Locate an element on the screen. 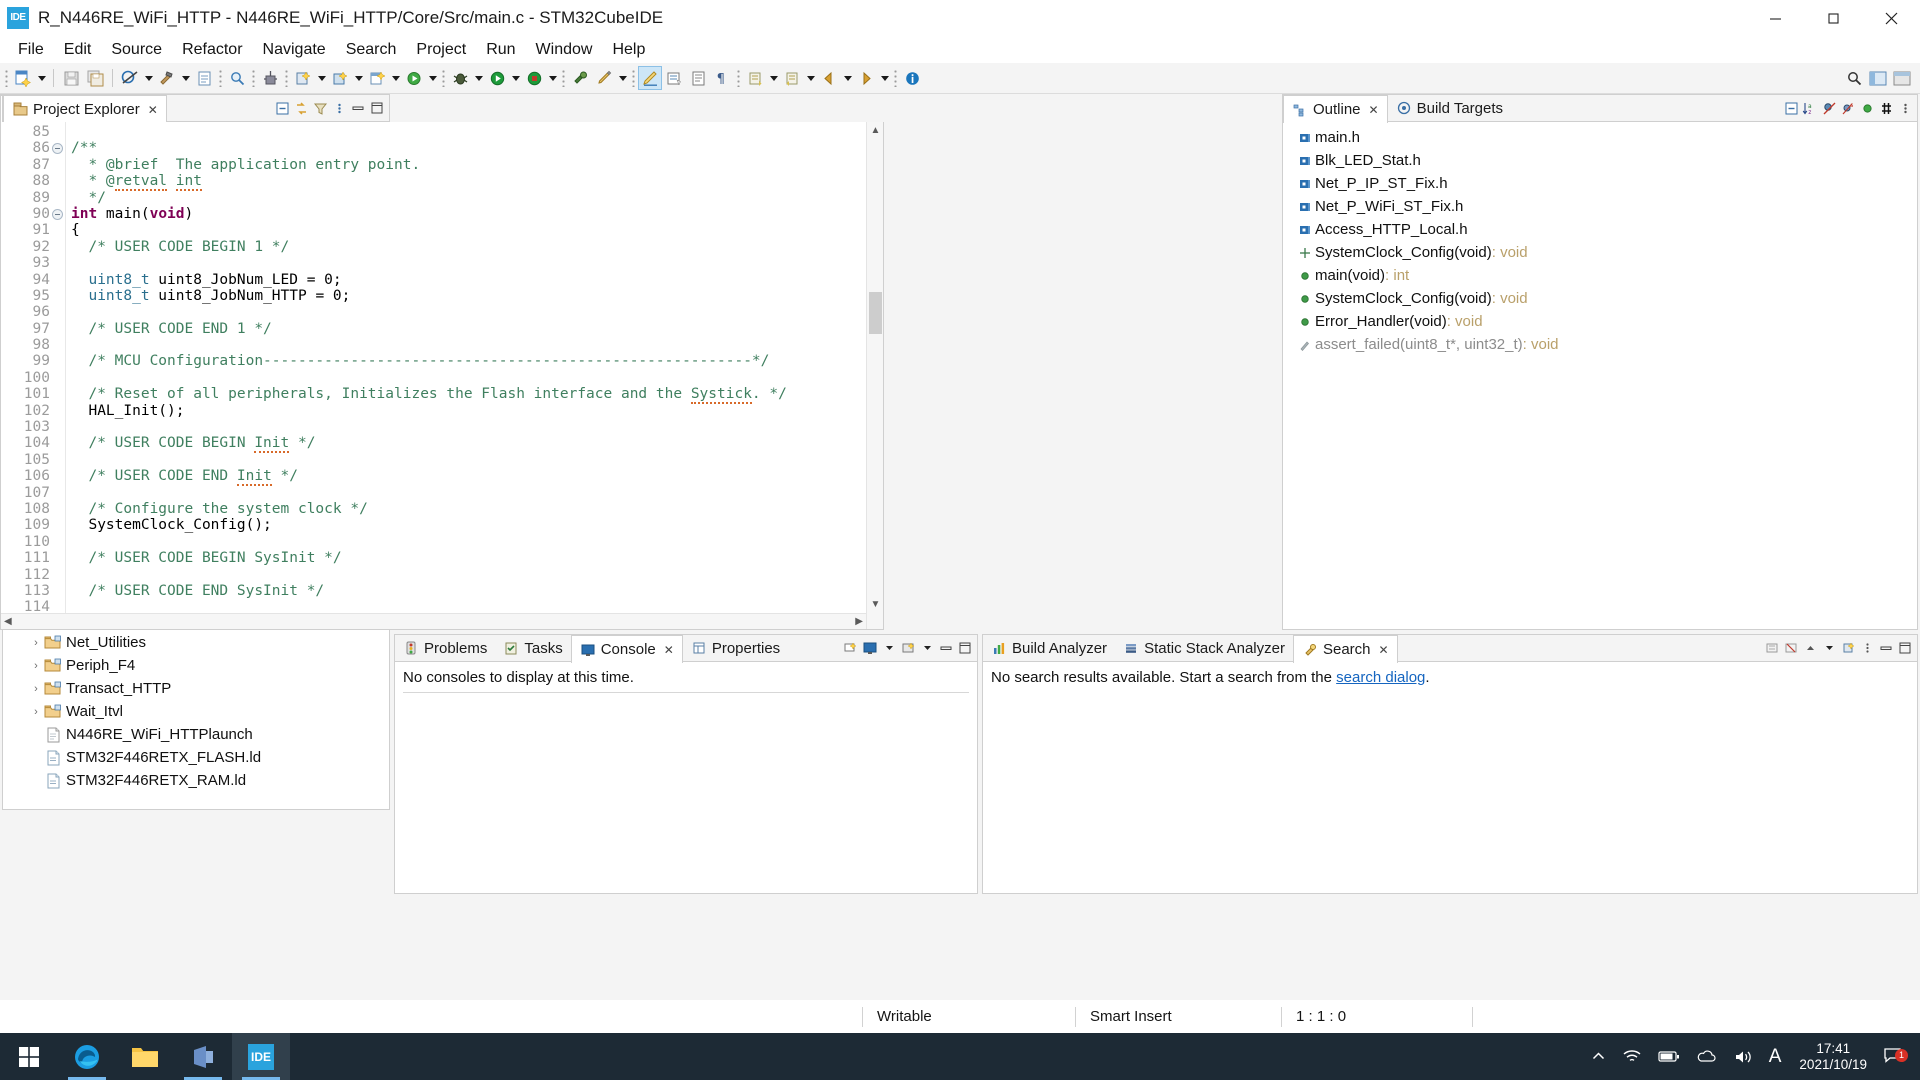 This screenshot has height=1080, width=1920. forward-history-dropdown-icon is located at coordinates (884, 78).